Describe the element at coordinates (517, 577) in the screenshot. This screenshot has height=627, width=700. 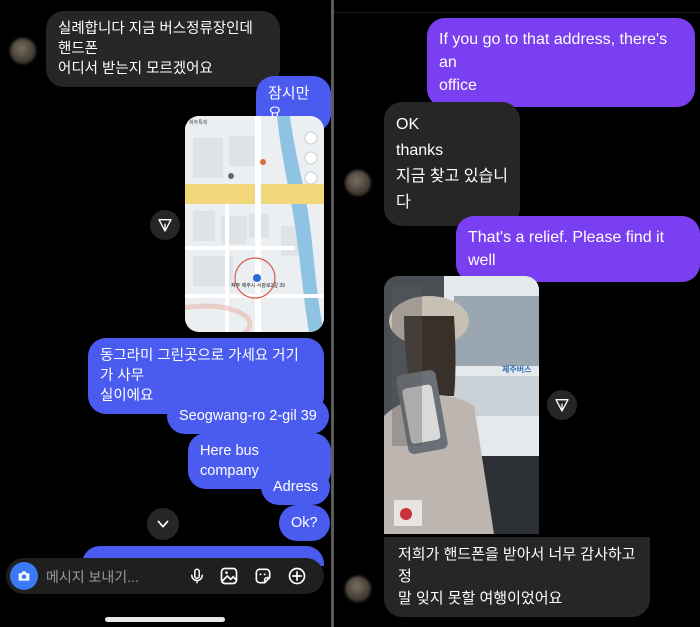
I see `incoming-message: 저희가 핸드폰을 받아서 너무 감사하고 정 말 잊지 못할 여행이었어요` at that location.